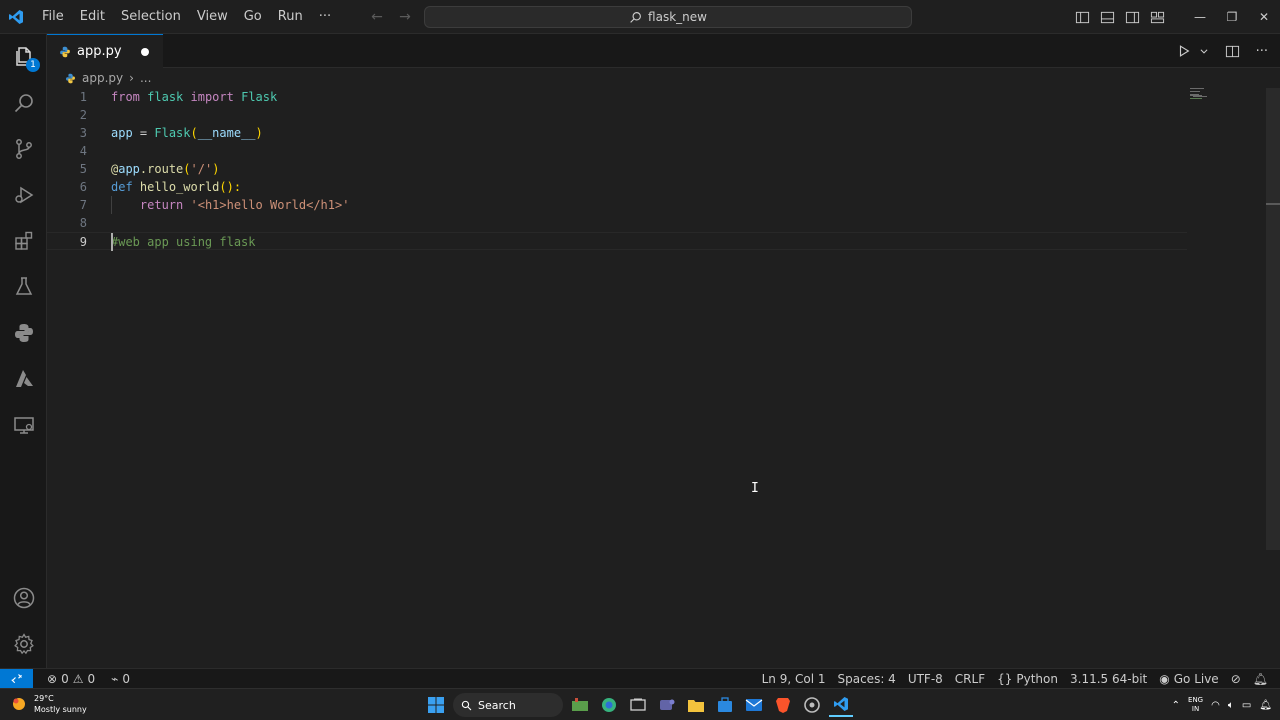 The width and height of the screenshot is (1280, 720). Describe the element at coordinates (667, 705) in the screenshot. I see `teams-icon` at that location.